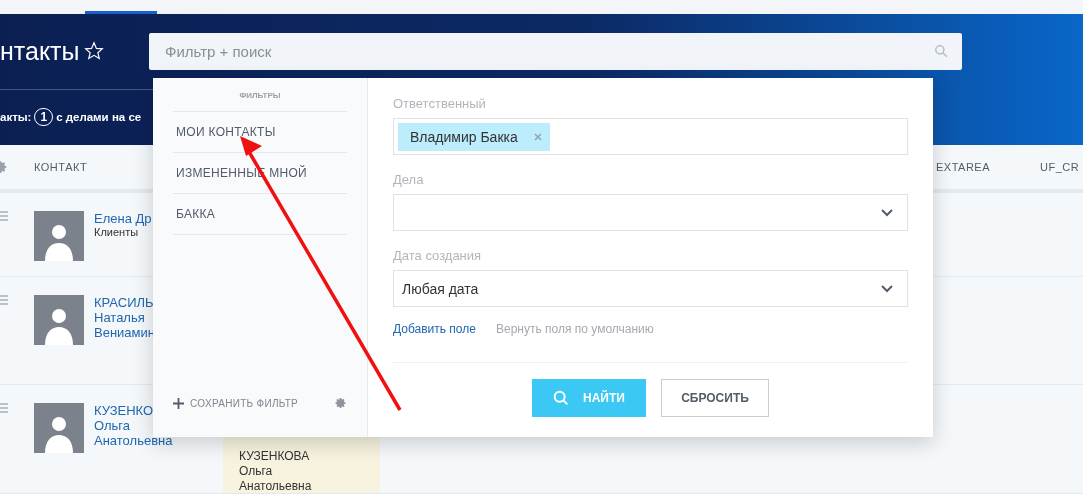 The height and width of the screenshot is (494, 1083). What do you see at coordinates (440, 103) in the screenshot?
I see `field-label: Ответственный` at bounding box center [440, 103].